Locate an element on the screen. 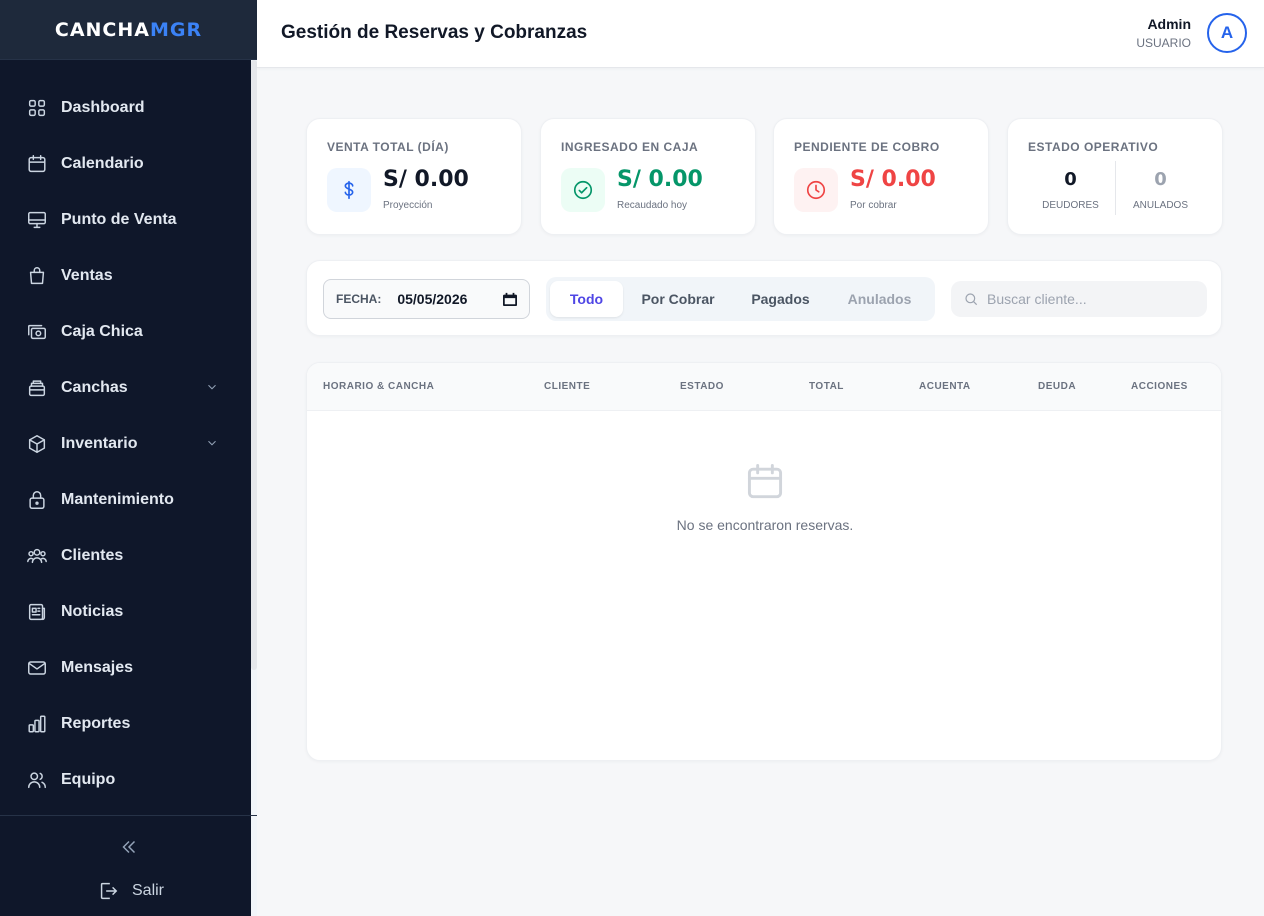 The image size is (1264, 916). stat-label: INGRESADO EN CAJA is located at coordinates (630, 147).